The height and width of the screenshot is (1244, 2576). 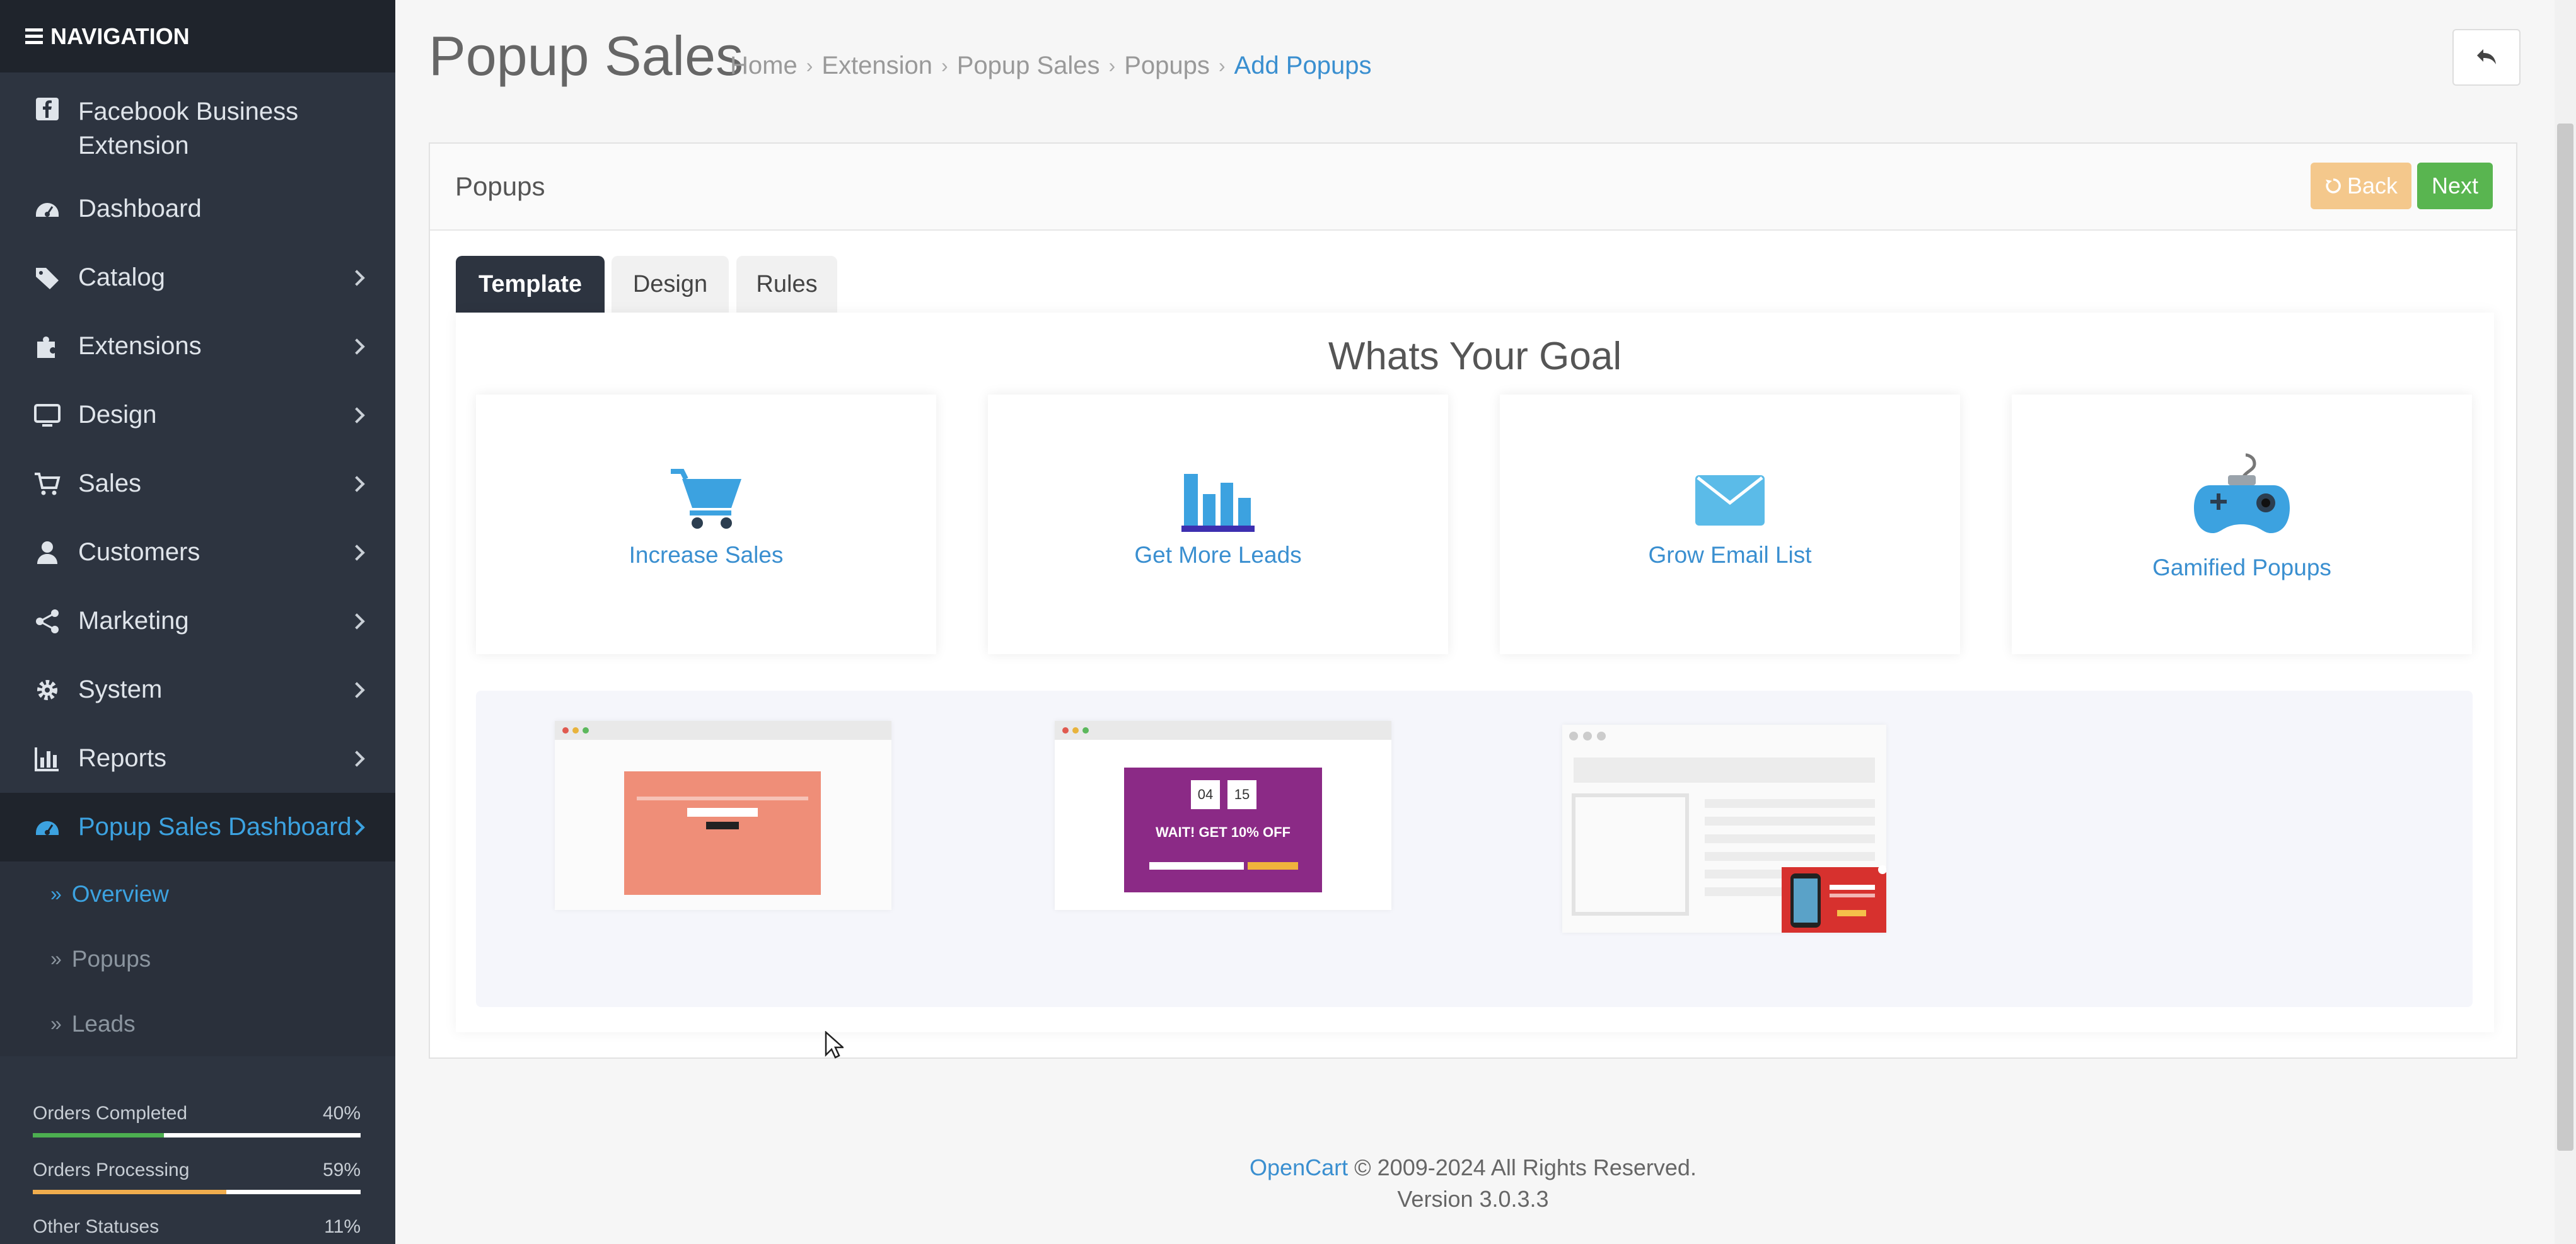 What do you see at coordinates (197, 36) in the screenshot?
I see `nav-header: NAVIGATION` at bounding box center [197, 36].